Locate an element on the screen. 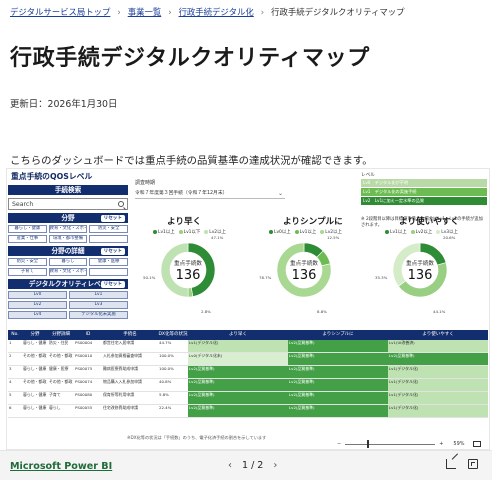  share-icon is located at coordinates (451, 464).